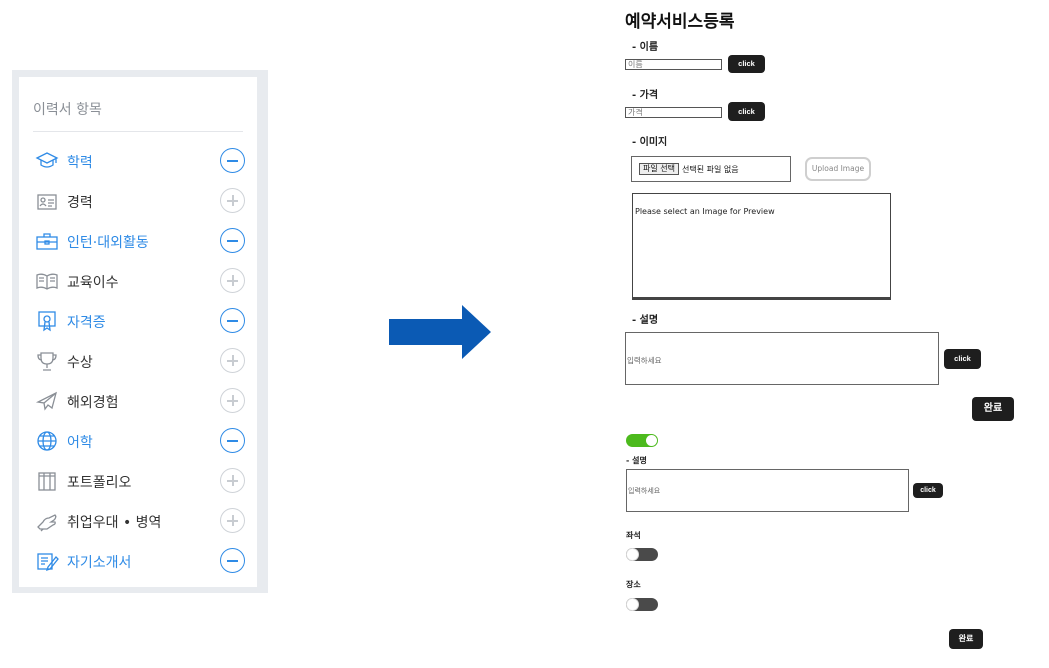  I want to click on price-input, so click(673, 112).